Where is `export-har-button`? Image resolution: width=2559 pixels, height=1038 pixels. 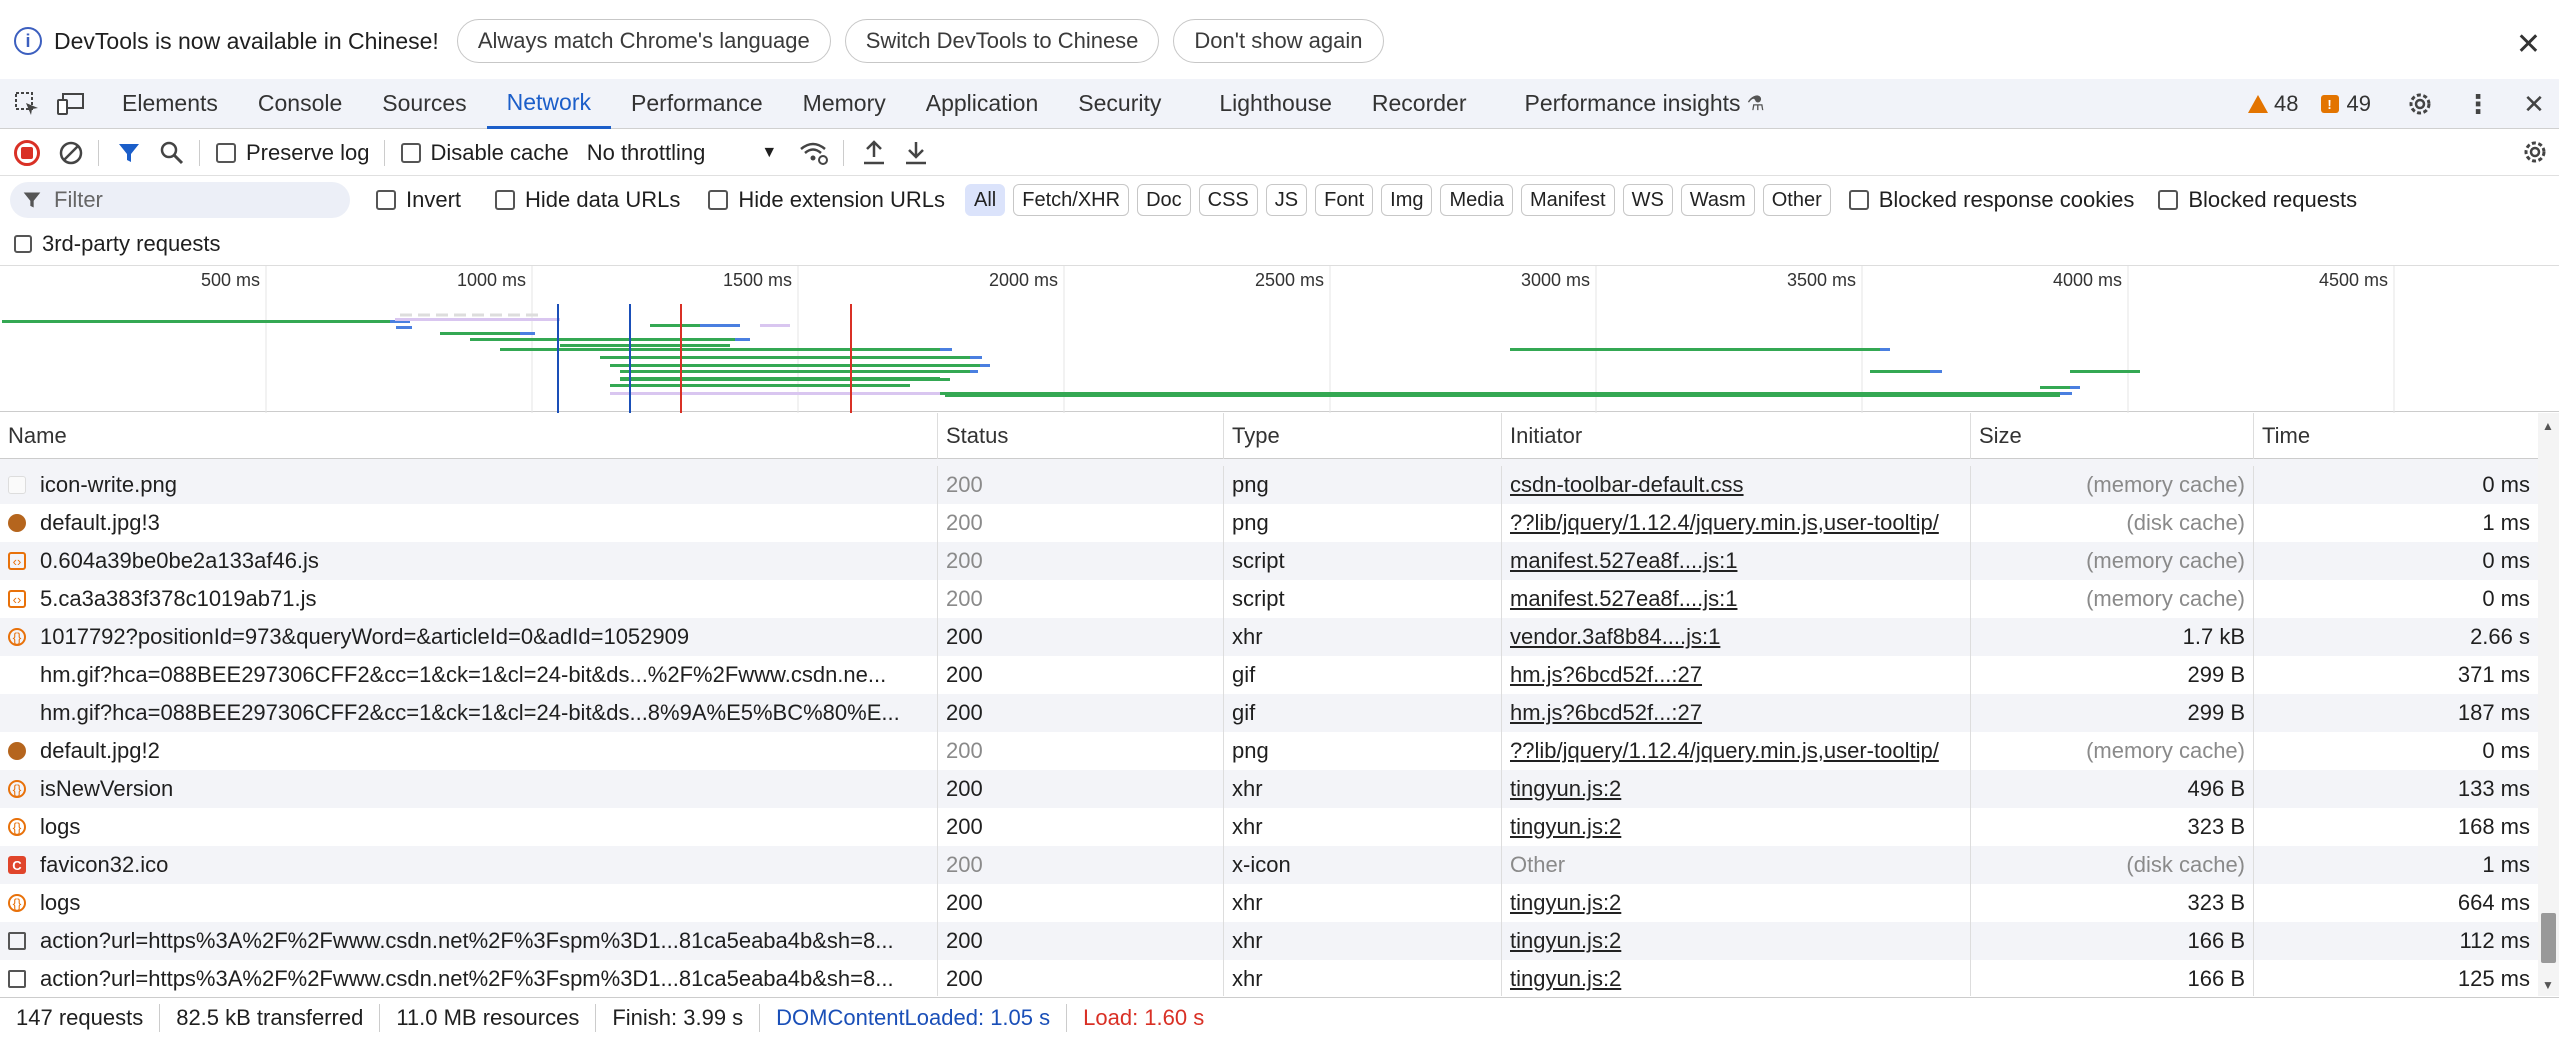 export-har-button is located at coordinates (916, 153).